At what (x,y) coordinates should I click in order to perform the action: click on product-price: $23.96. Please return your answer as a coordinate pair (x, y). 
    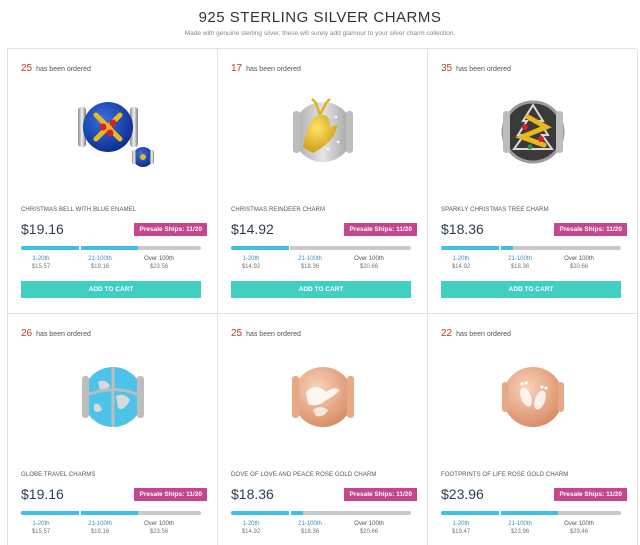
    Looking at the image, I should click on (462, 494).